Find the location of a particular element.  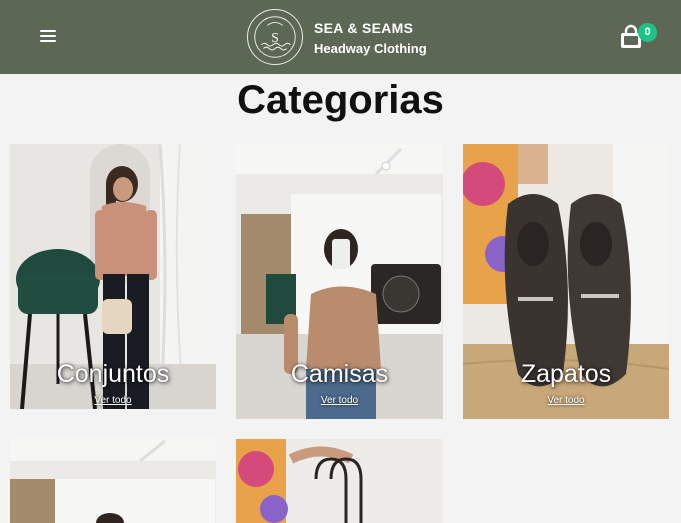

top-header: S SEA & SEAMS Headway Clothing 0 is located at coordinates (340, 37).